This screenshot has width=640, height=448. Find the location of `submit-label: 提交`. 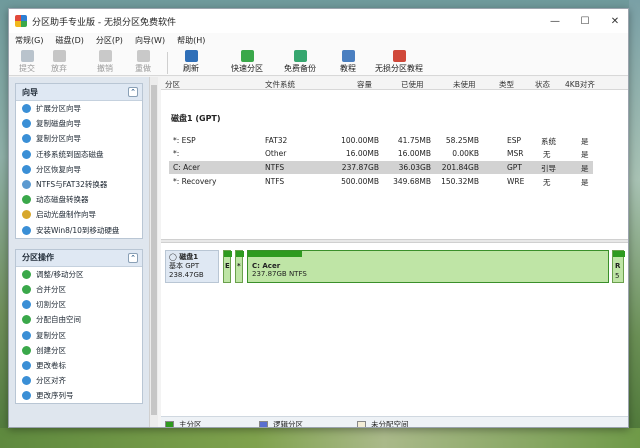

submit-label: 提交 is located at coordinates (27, 68).